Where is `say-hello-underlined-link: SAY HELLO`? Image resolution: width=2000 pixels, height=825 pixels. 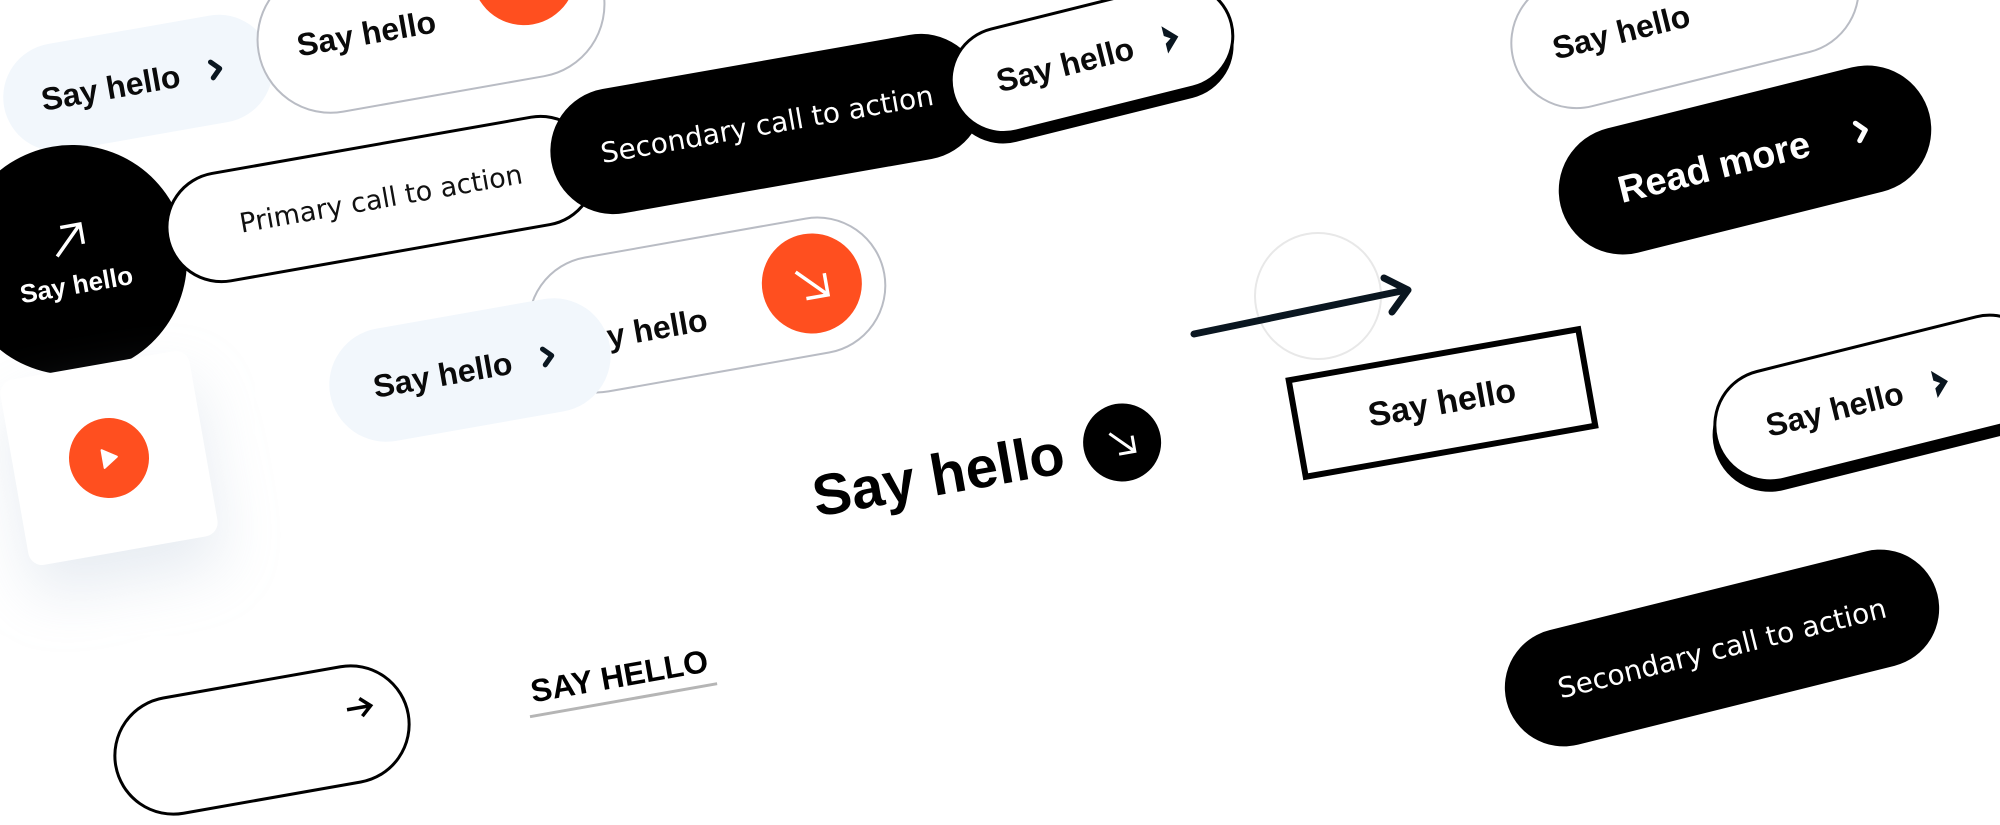
say-hello-underlined-link: SAY HELLO is located at coordinates (620, 680).